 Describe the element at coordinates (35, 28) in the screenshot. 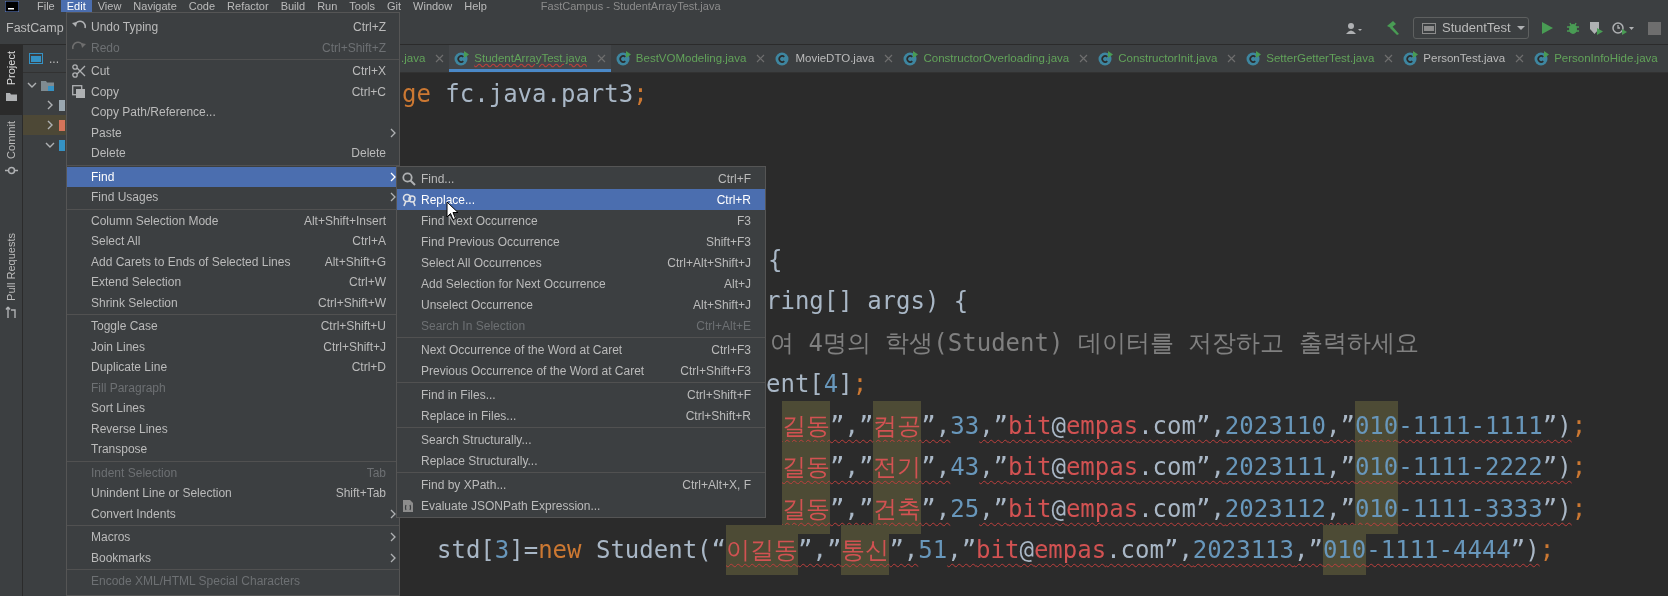

I see `project-name: FastCamp` at that location.